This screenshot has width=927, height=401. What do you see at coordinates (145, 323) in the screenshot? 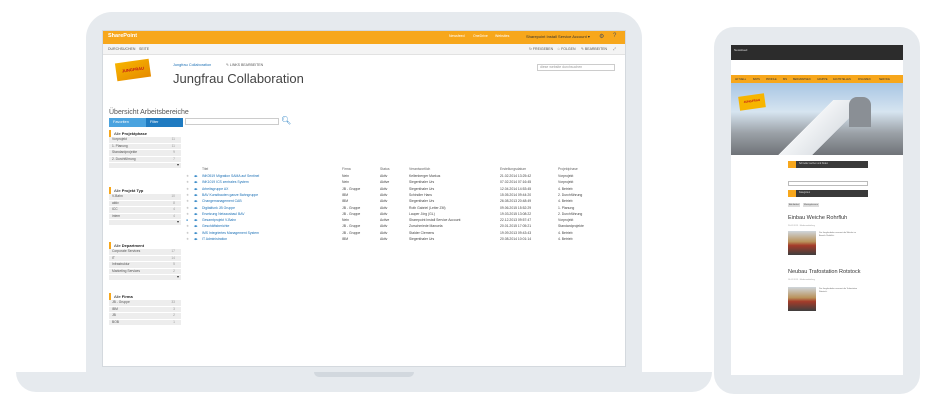
I see `refiner-item: BOB 1` at bounding box center [145, 323].